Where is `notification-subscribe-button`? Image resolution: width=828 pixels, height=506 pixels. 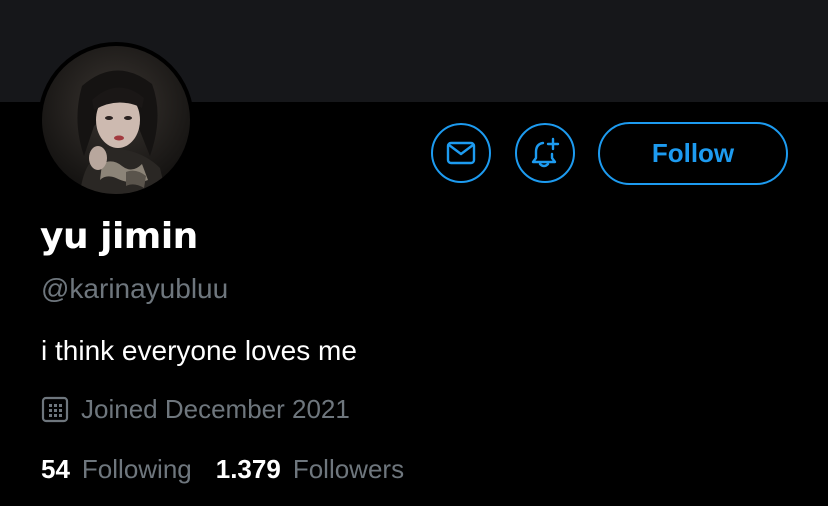
notification-subscribe-button is located at coordinates (545, 153).